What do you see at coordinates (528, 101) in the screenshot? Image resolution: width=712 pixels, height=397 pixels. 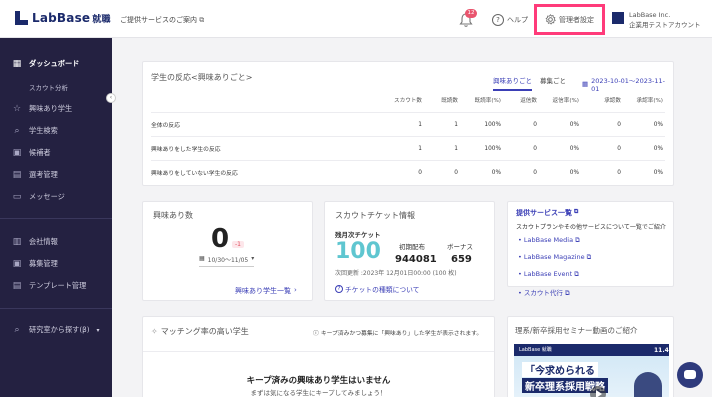 I see `col-header: 返信数` at bounding box center [528, 101].